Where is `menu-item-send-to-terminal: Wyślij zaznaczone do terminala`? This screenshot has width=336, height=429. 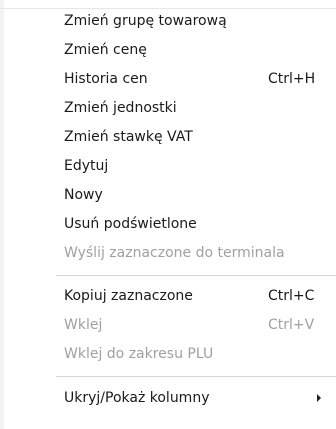
menu-item-send-to-terminal: Wyślij zaznaczone do terminala is located at coordinates (168, 253).